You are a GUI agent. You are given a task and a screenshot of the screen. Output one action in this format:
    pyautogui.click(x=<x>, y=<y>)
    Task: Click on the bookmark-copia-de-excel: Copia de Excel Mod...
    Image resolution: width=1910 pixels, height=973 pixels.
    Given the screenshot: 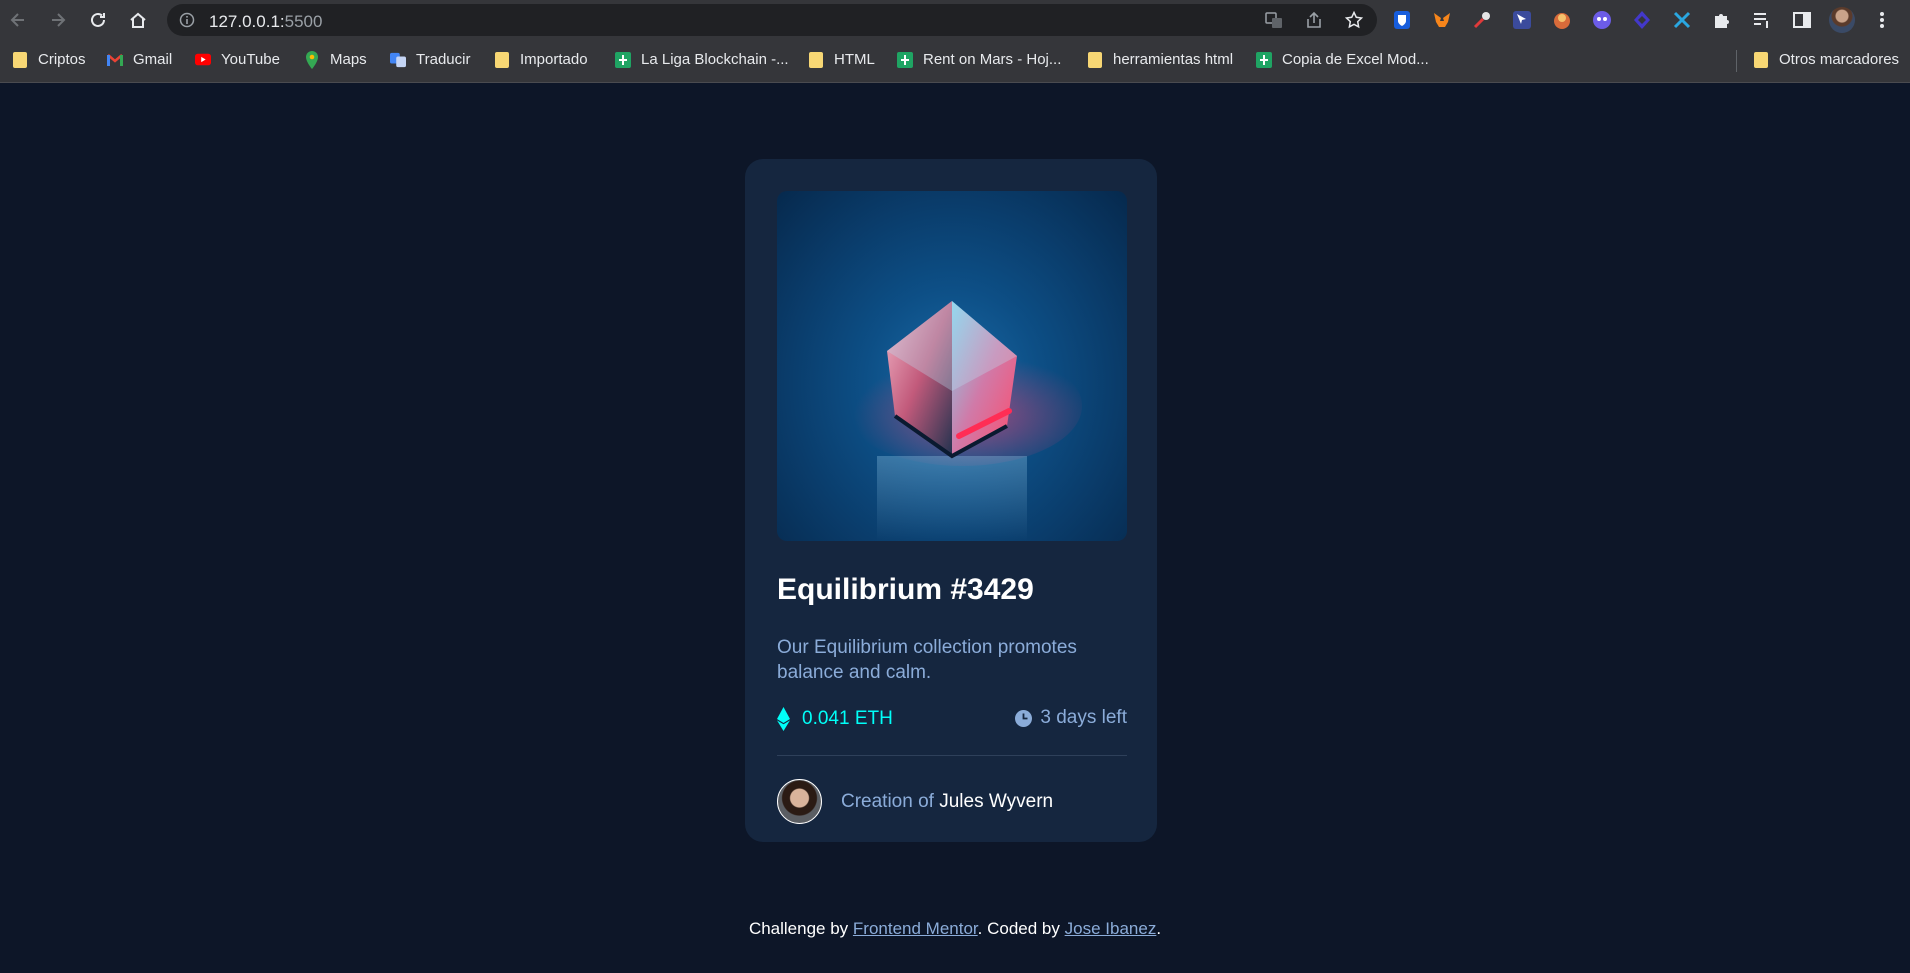 What is the action you would take?
    pyautogui.click(x=1342, y=59)
    